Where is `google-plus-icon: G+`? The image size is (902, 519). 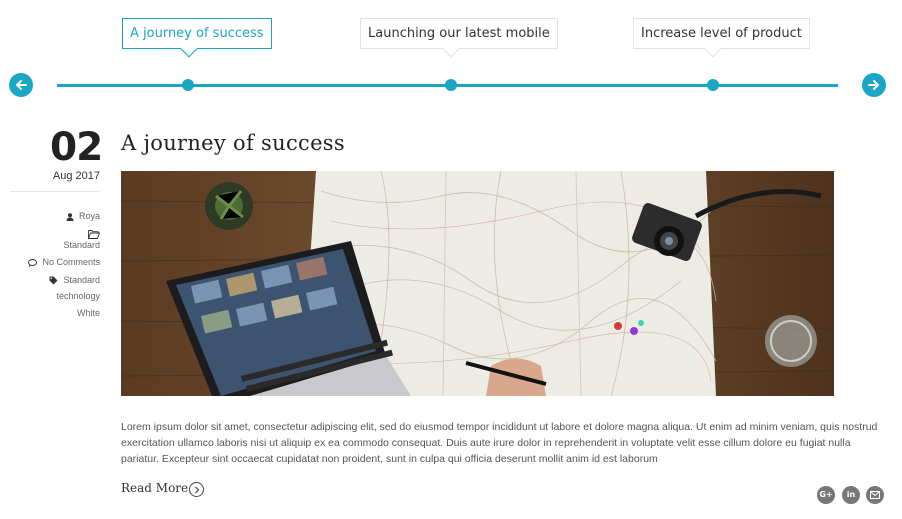
google-plus-icon: G+ is located at coordinates (826, 494).